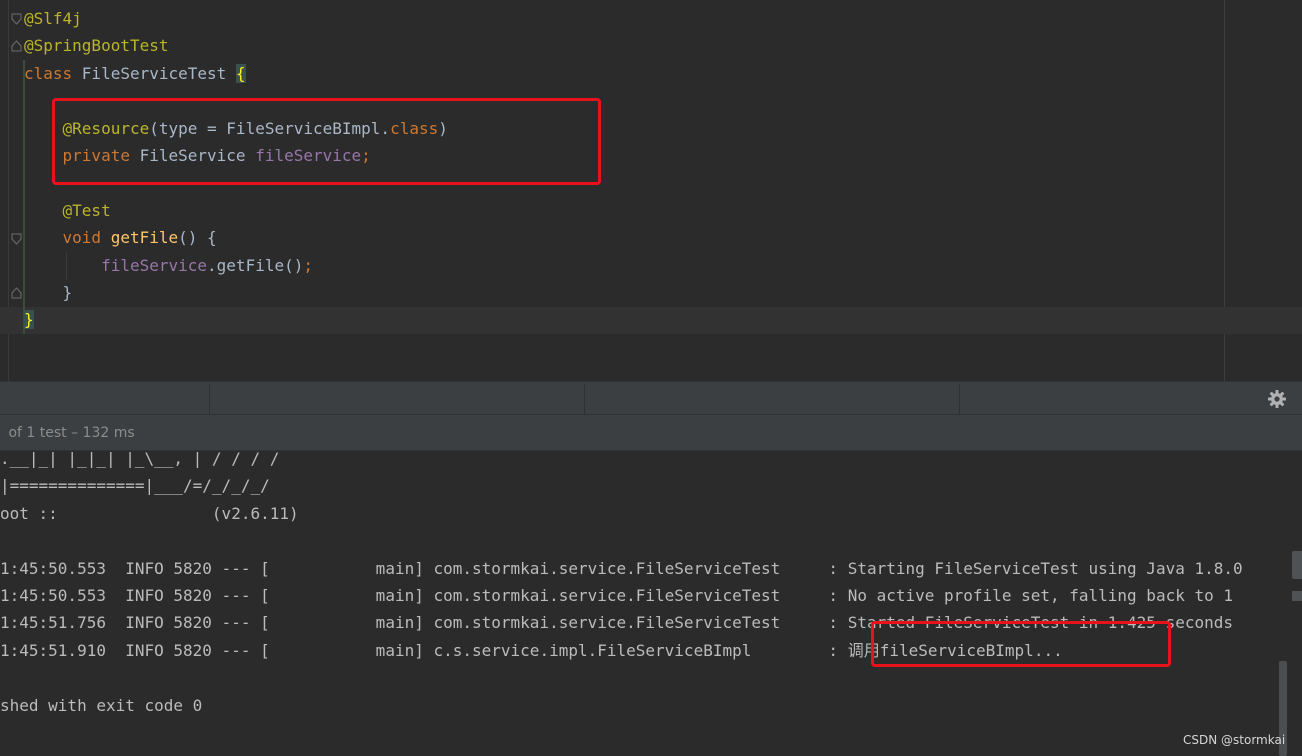 Image resolution: width=1302 pixels, height=756 pixels. What do you see at coordinates (158, 73) in the screenshot?
I see `code-token: FileServiceTest` at bounding box center [158, 73].